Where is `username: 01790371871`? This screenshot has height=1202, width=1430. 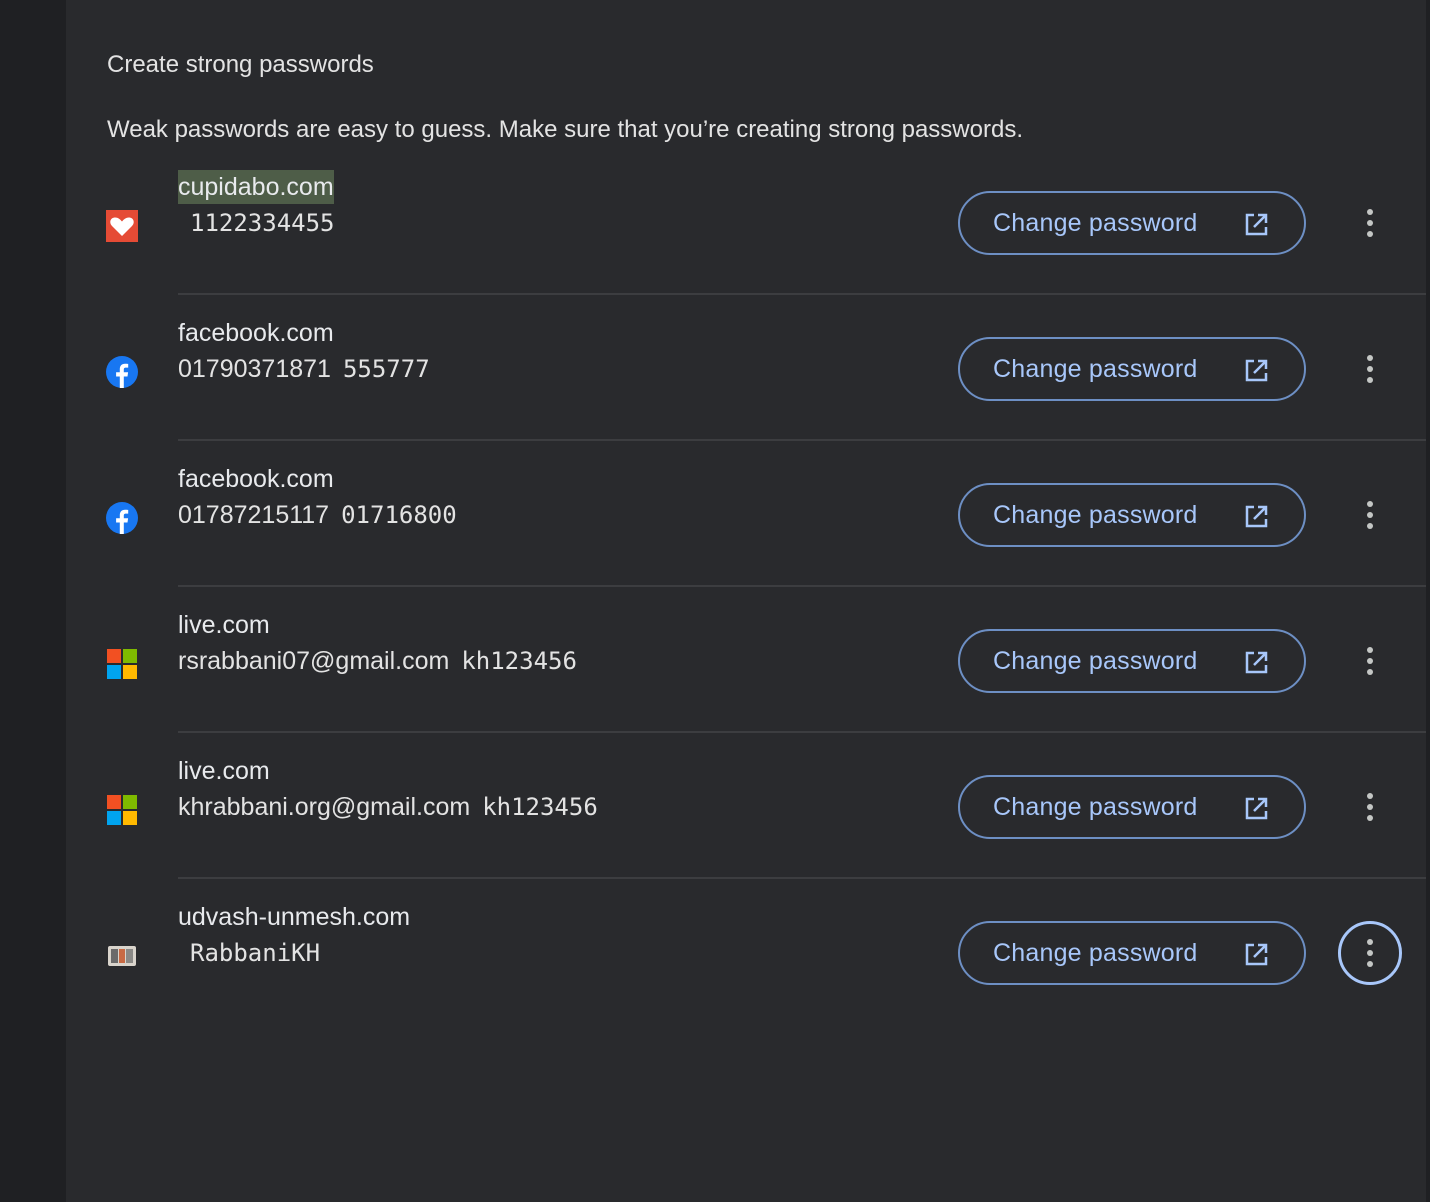 username: 01790371871 is located at coordinates (254, 369).